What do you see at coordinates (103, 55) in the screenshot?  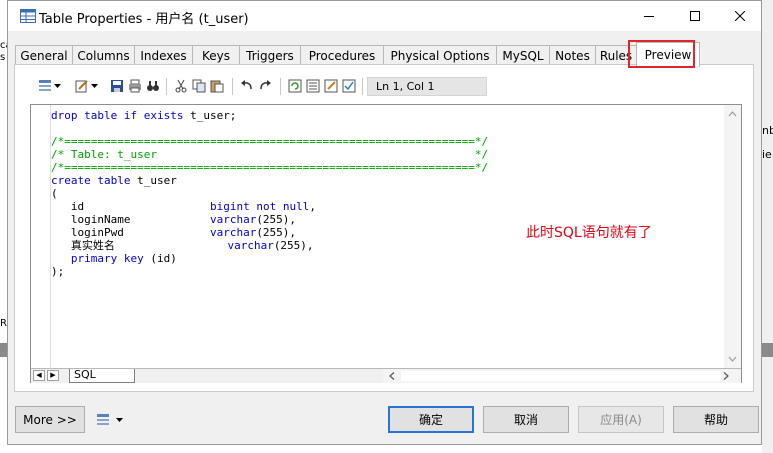 I see `tab-columns: Columns` at bounding box center [103, 55].